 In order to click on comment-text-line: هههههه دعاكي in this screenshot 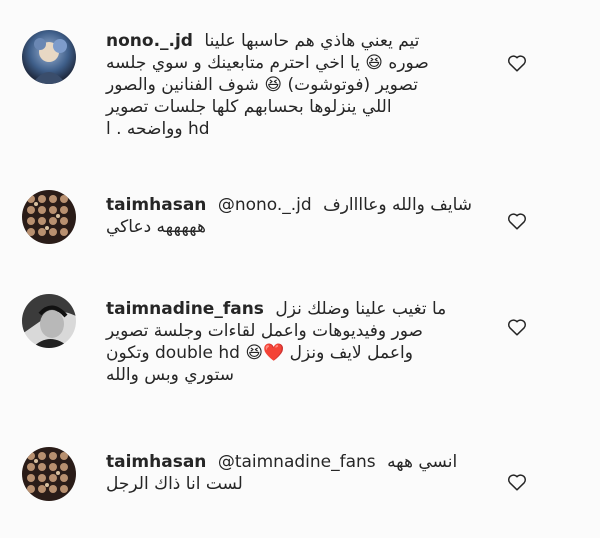, I will do `click(156, 227)`.